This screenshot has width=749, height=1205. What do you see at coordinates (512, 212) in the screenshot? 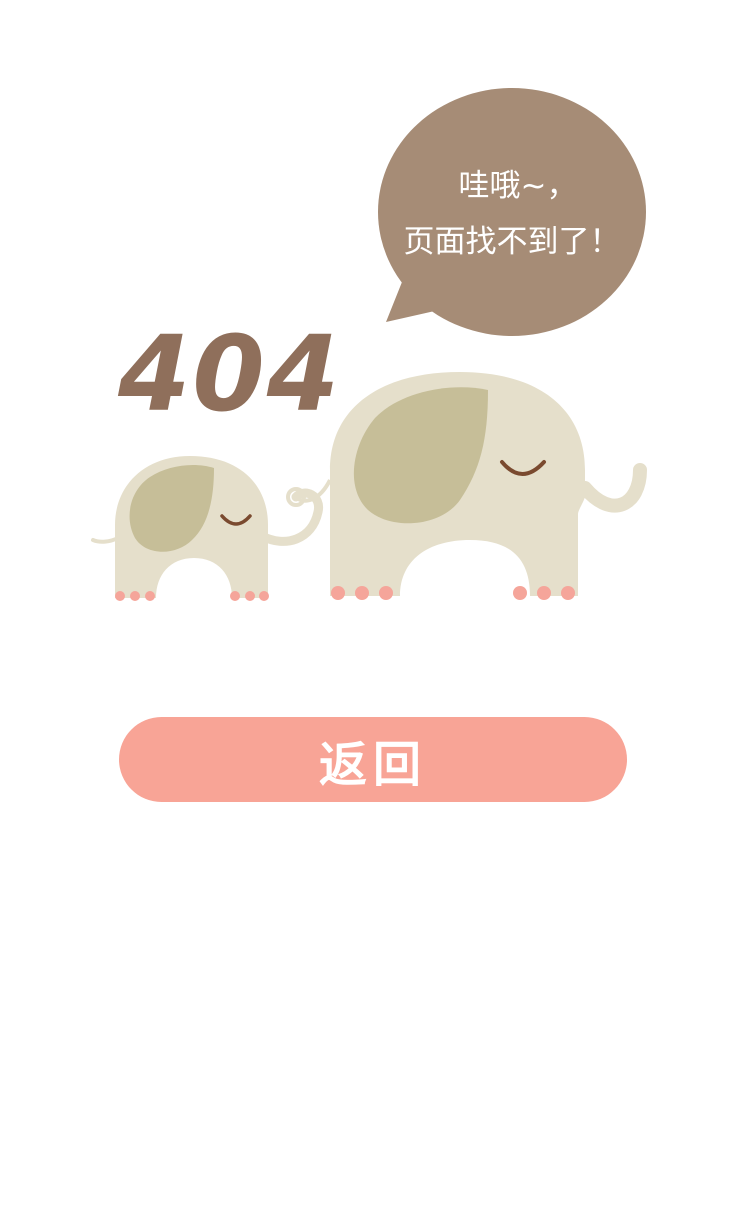
I see `speech-bubble: 哇哦~， 页面找不到了！` at bounding box center [512, 212].